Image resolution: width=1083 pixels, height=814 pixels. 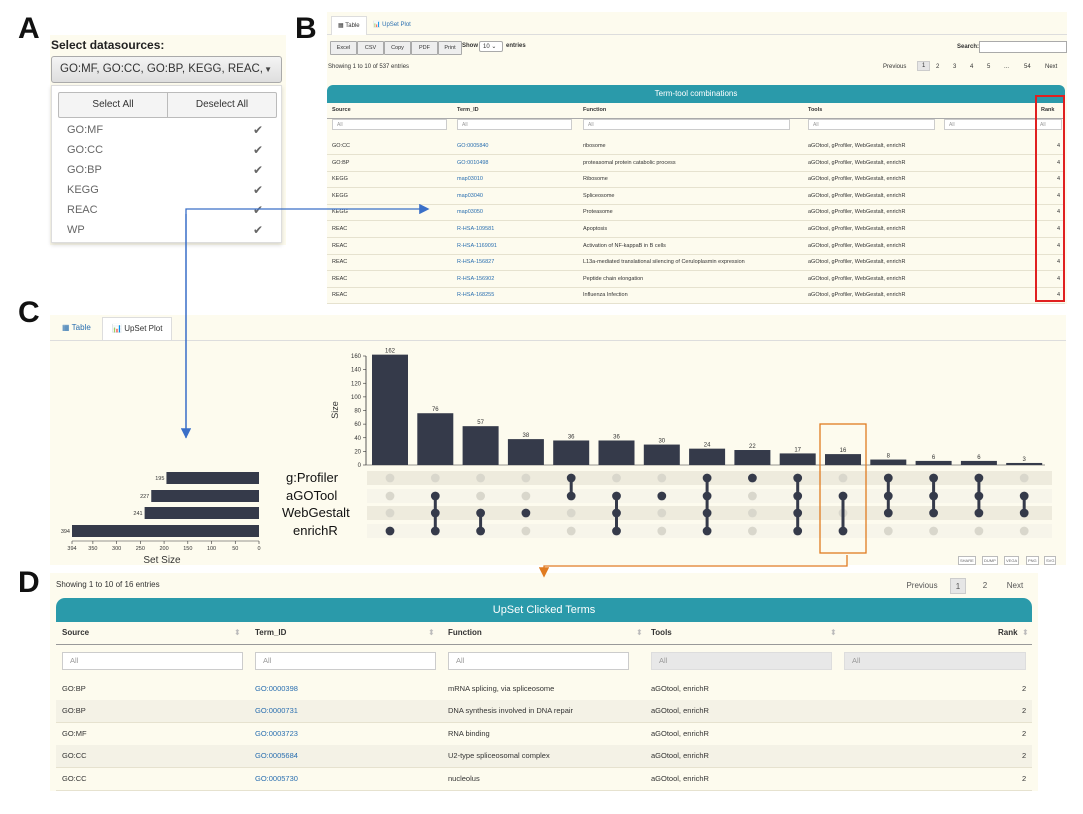 What do you see at coordinates (473, 146) in the screenshot?
I see `cell-term-id-link: GO:0005840` at bounding box center [473, 146].